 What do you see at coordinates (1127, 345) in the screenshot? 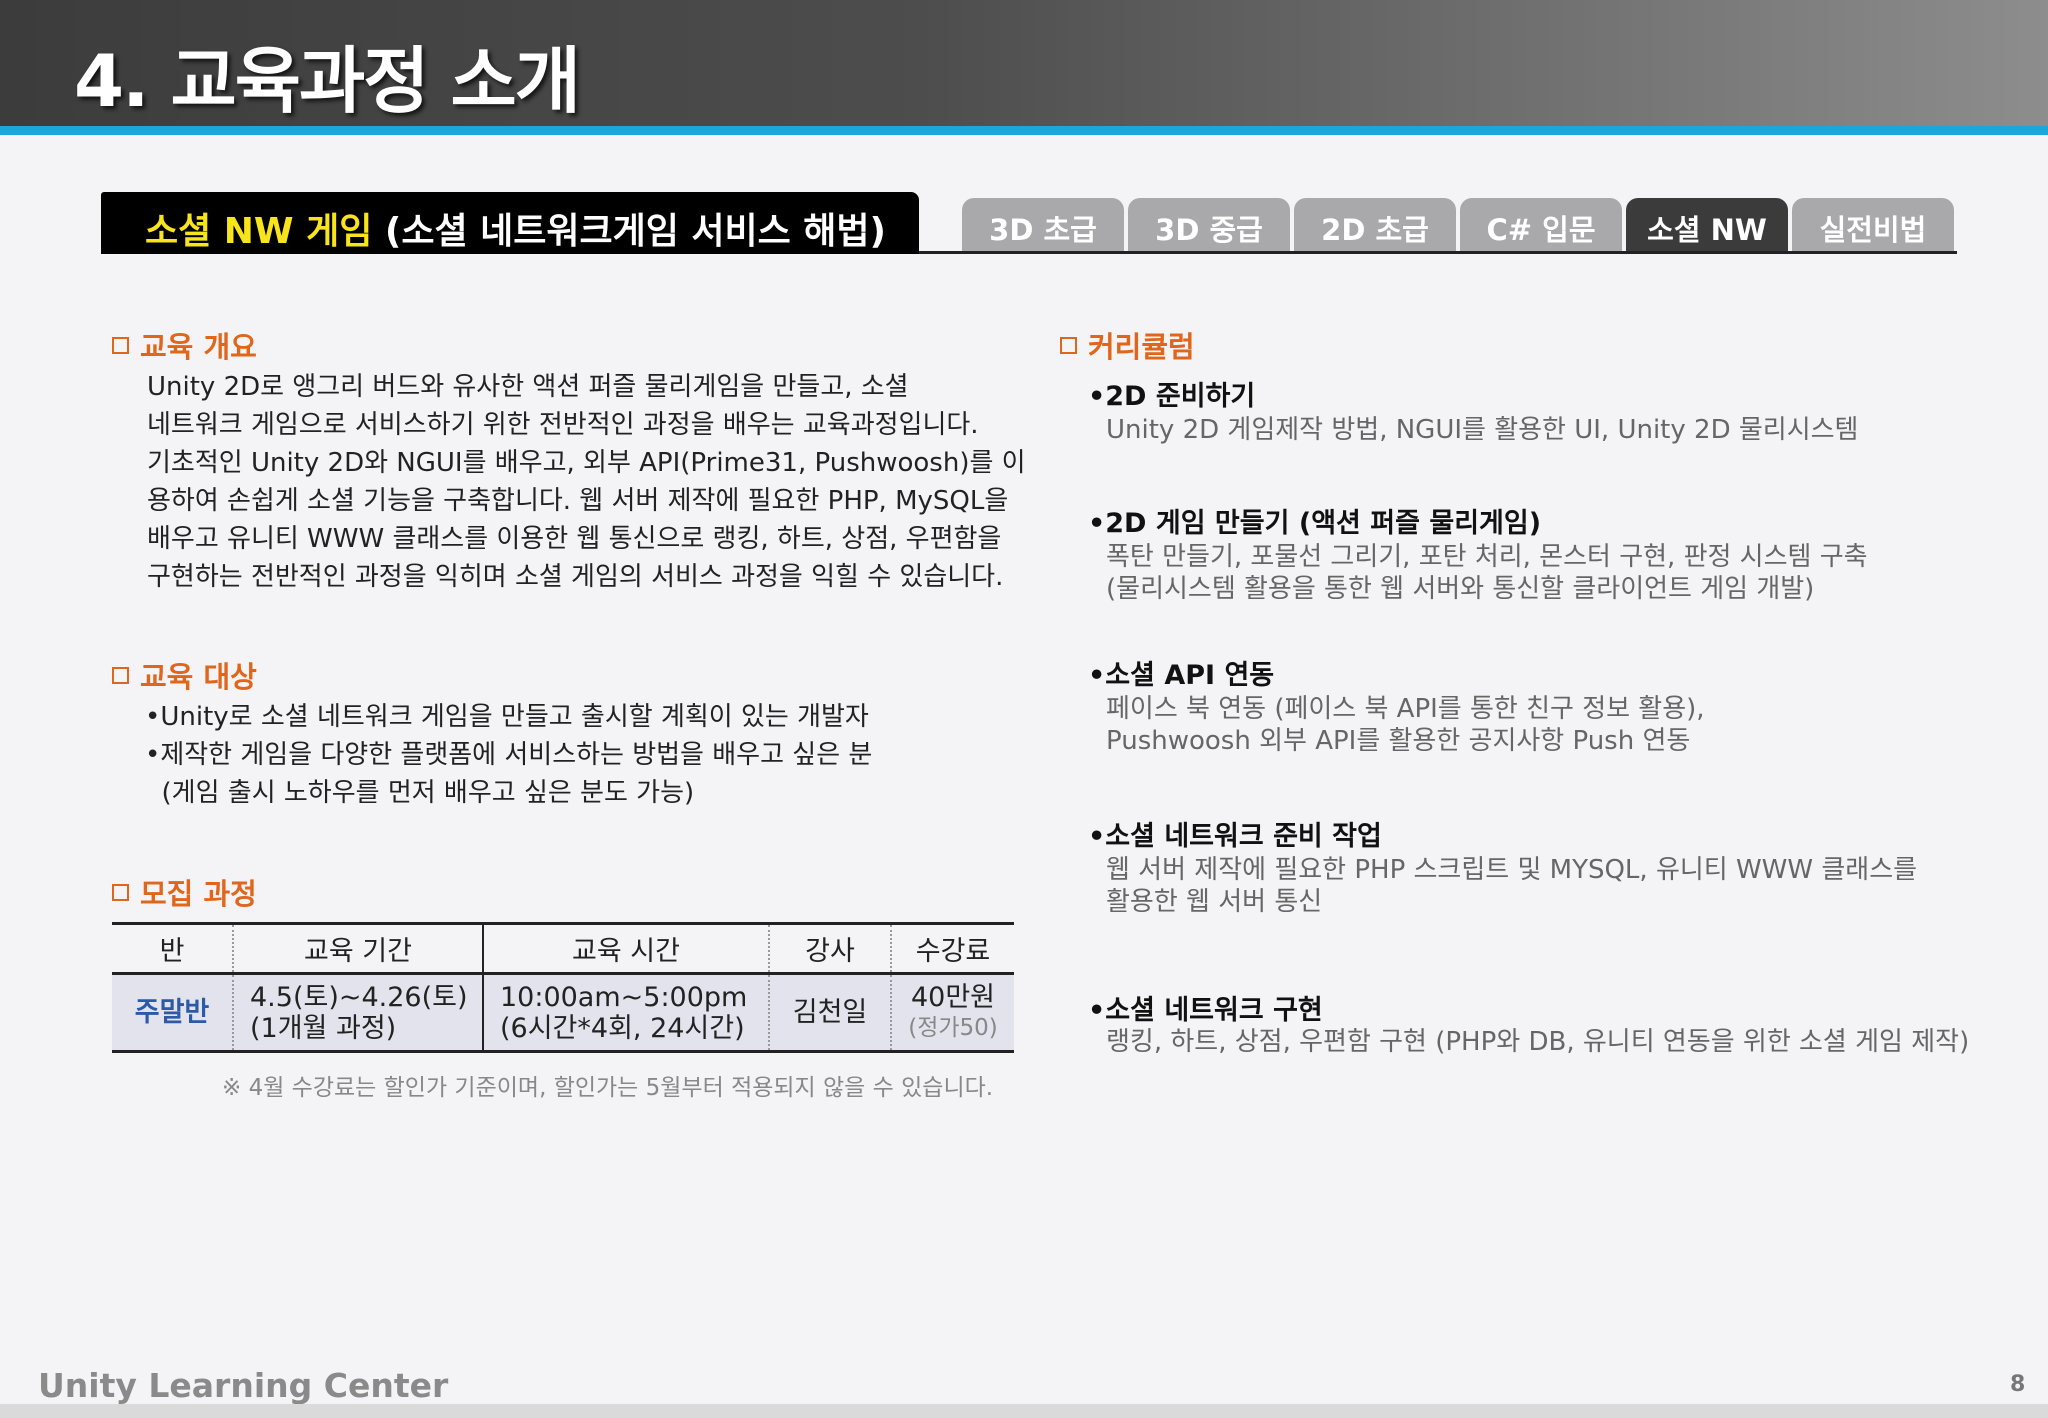
I see `curriculum-heading: 커리큘럼` at bounding box center [1127, 345].